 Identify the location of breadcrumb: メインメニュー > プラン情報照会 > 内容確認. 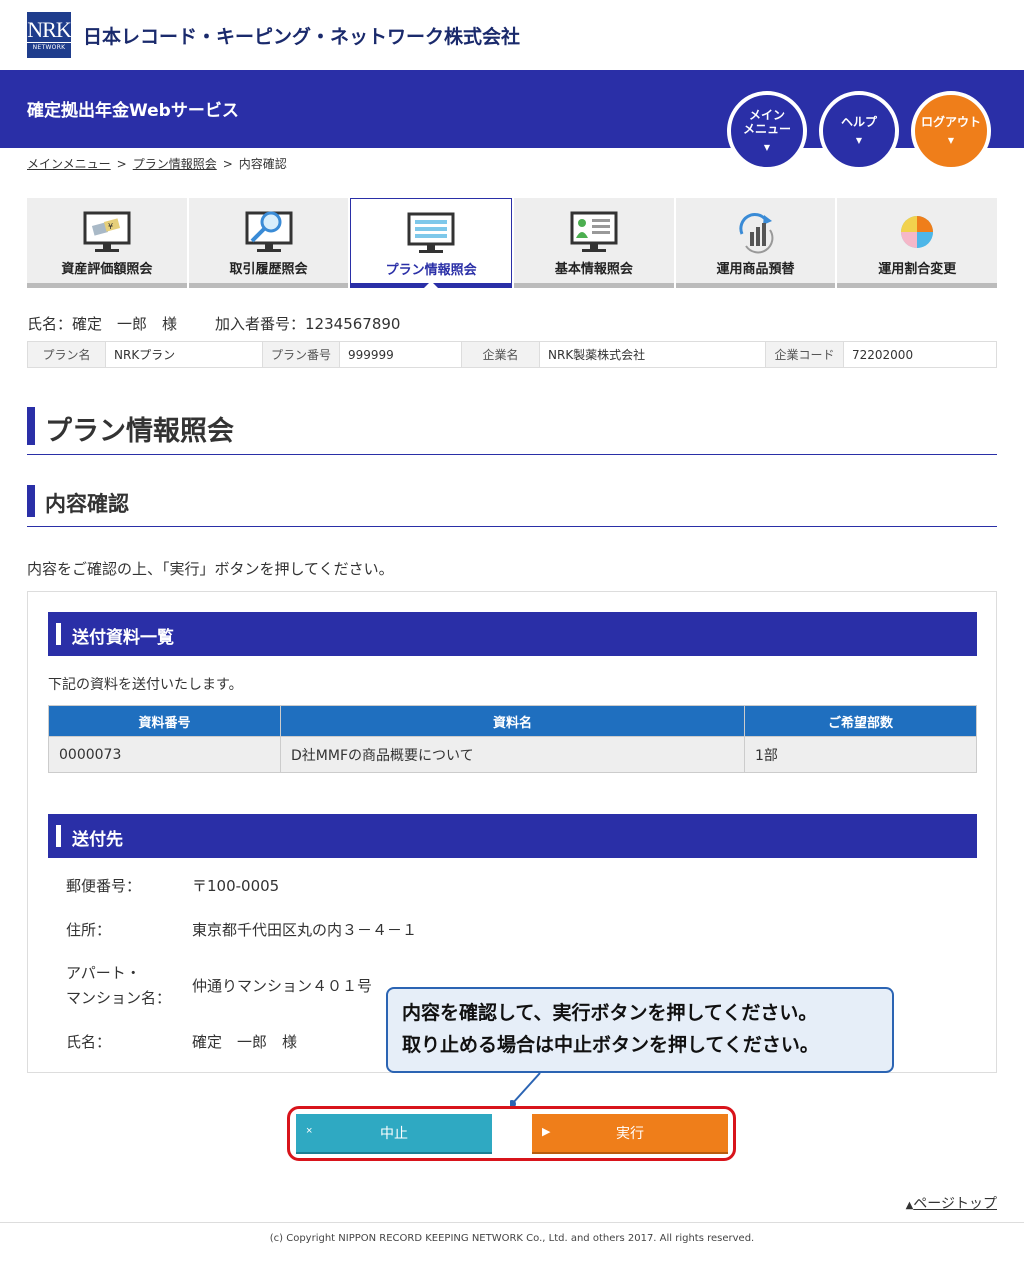
(157, 163).